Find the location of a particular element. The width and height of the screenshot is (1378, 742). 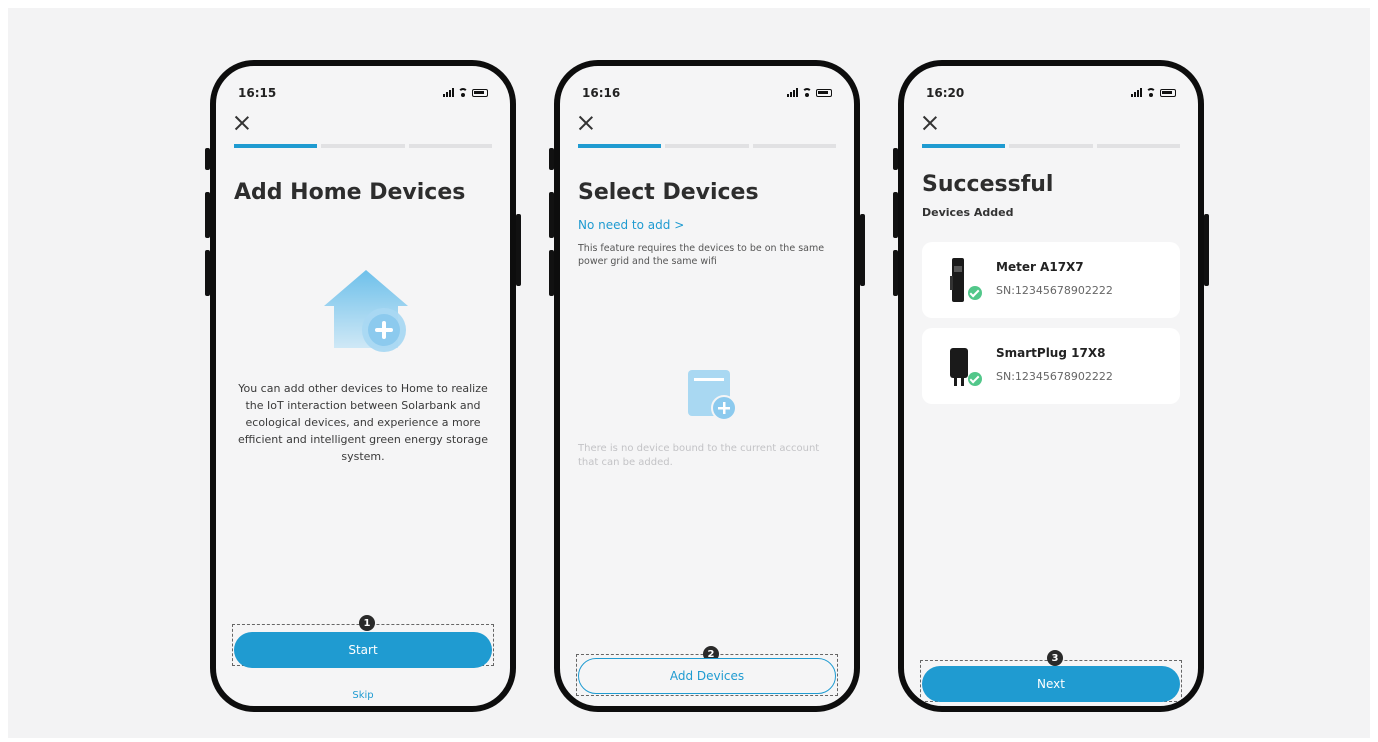

device-name: Meter A17X7 is located at coordinates (1040, 267).